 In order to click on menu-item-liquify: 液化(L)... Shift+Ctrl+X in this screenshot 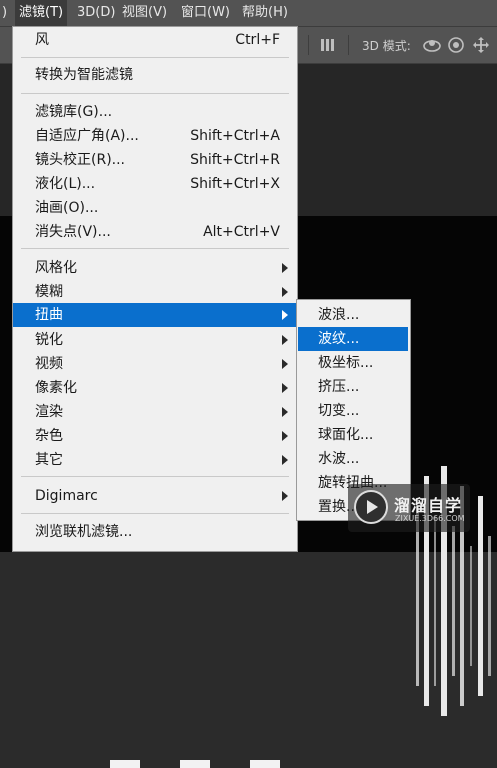, I will do `click(155, 184)`.